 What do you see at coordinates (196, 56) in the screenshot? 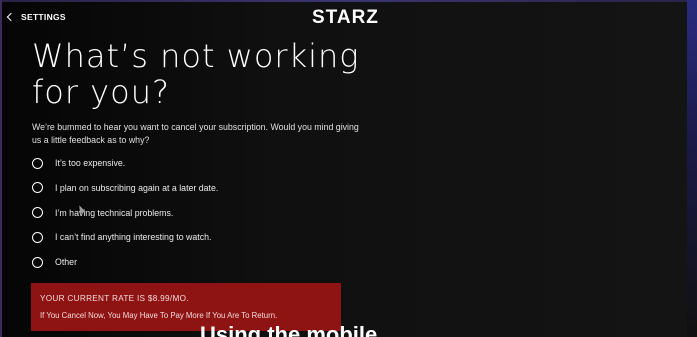
I see `page-title-line-1: What’s not working` at bounding box center [196, 56].